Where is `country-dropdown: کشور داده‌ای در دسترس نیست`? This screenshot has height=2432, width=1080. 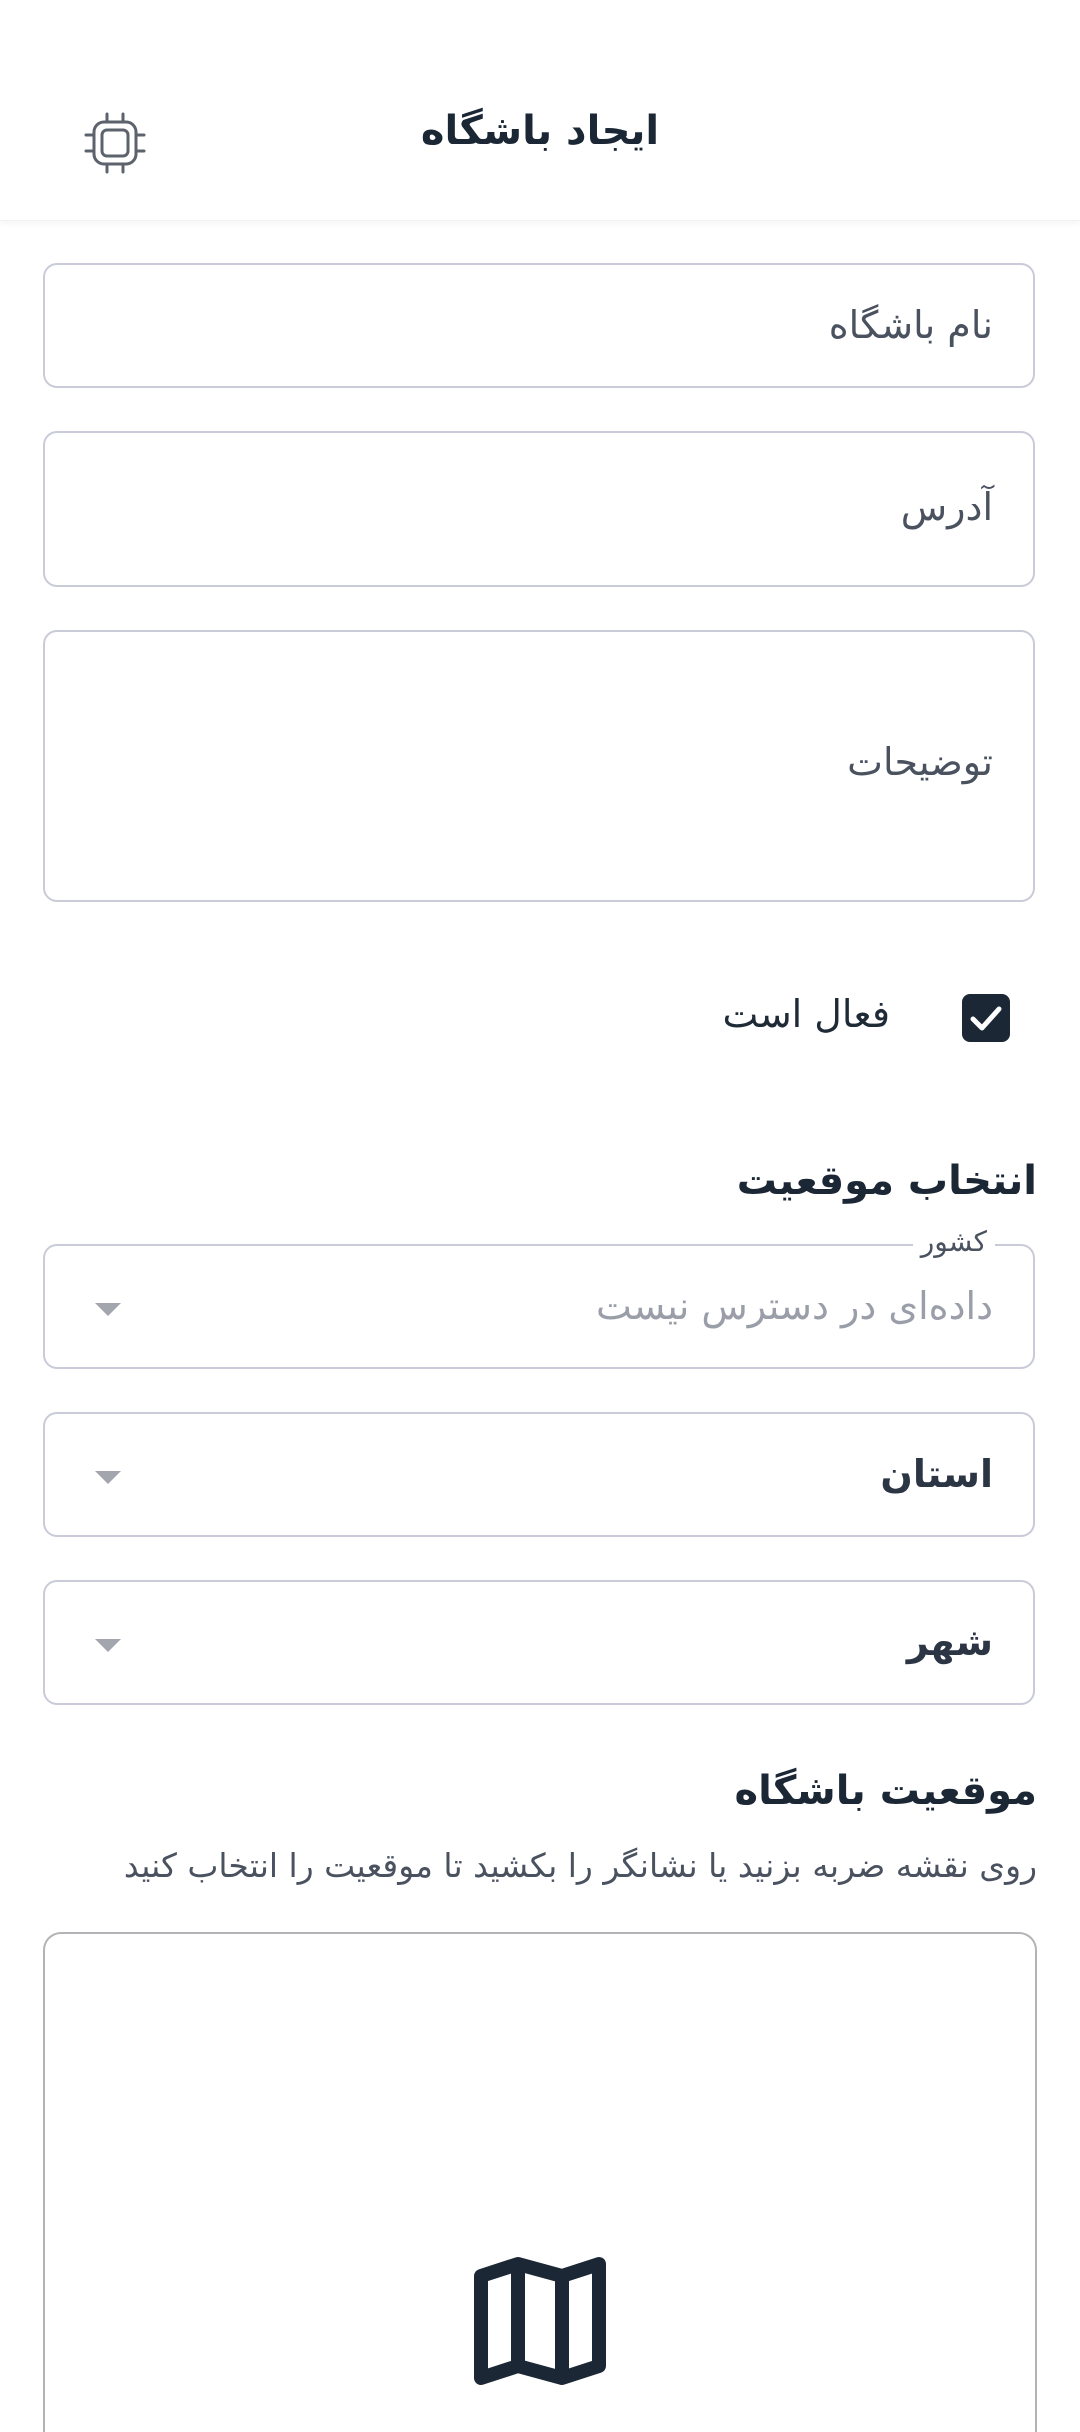
country-dropdown: کشور داده‌ای در دسترس نیست is located at coordinates (539, 1296).